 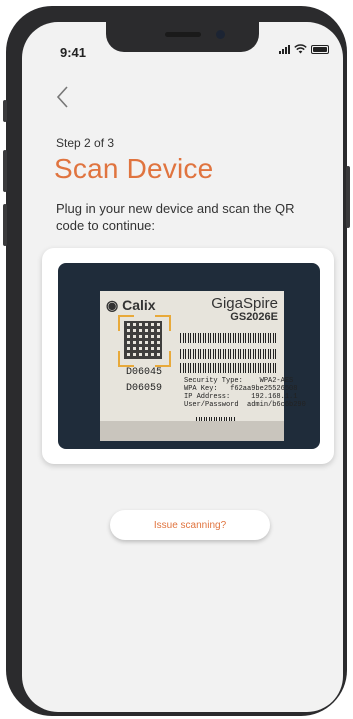 I want to click on volume-down-button, so click(x=5, y=225).